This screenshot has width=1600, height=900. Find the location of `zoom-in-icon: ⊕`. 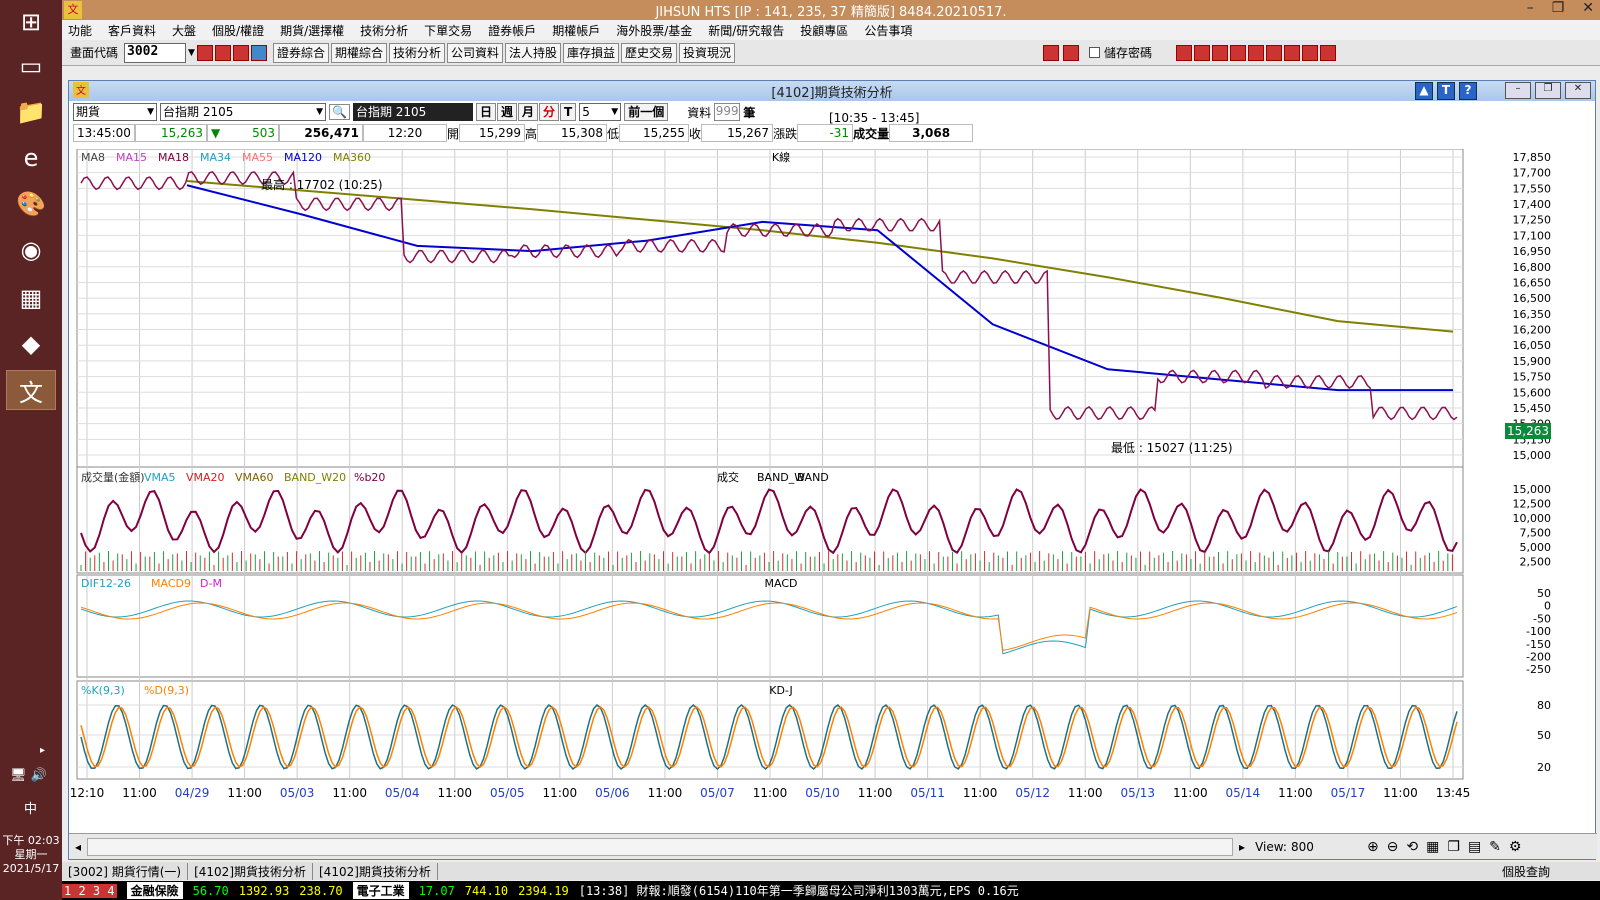

zoom-in-icon: ⊕ is located at coordinates (1373, 847).